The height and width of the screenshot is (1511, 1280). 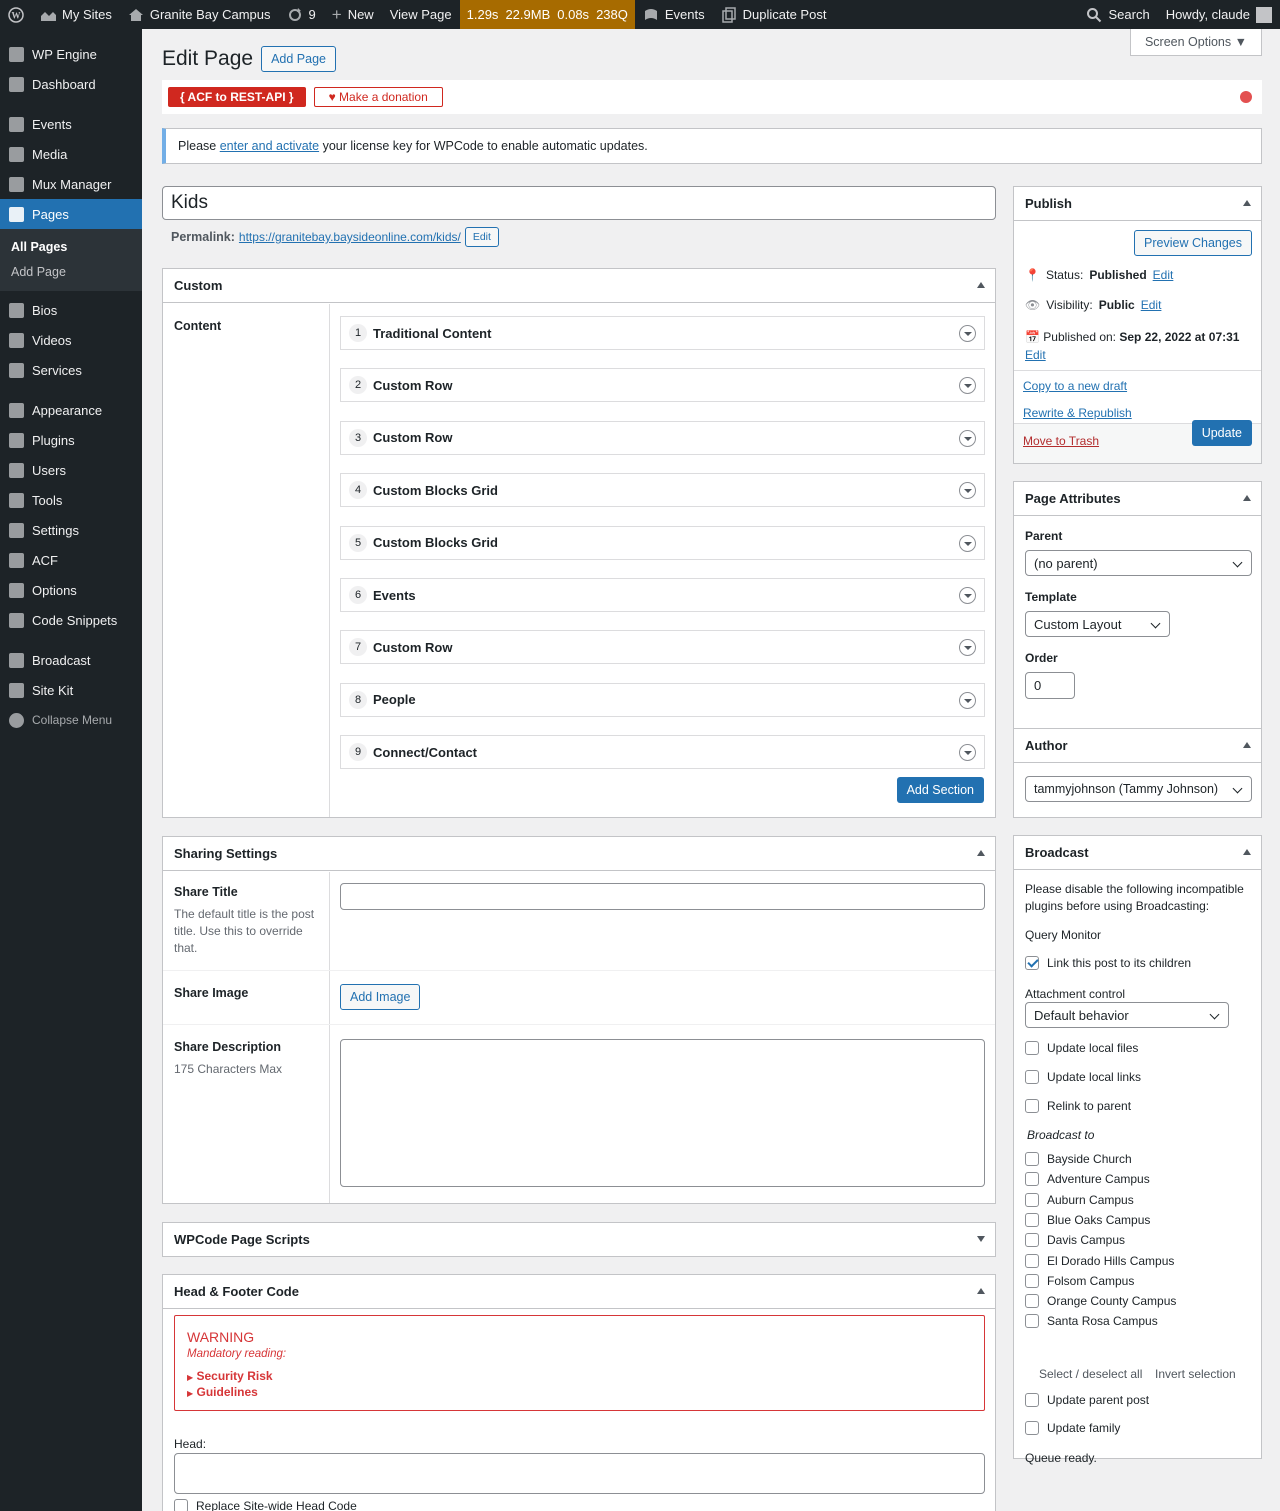 What do you see at coordinates (1221, 433) in the screenshot?
I see `update-button: Update` at bounding box center [1221, 433].